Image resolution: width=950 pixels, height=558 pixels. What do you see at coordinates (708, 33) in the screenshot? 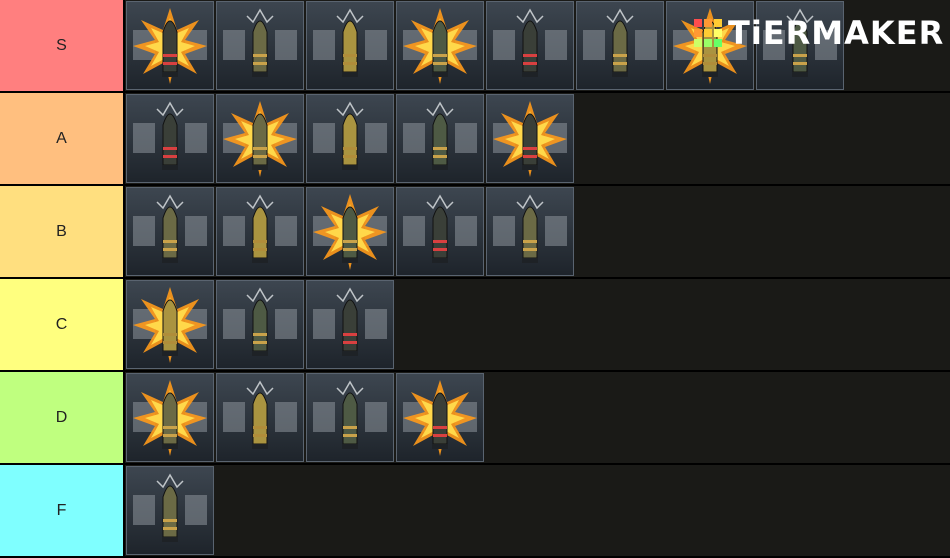
I see `logo-icon` at bounding box center [708, 33].